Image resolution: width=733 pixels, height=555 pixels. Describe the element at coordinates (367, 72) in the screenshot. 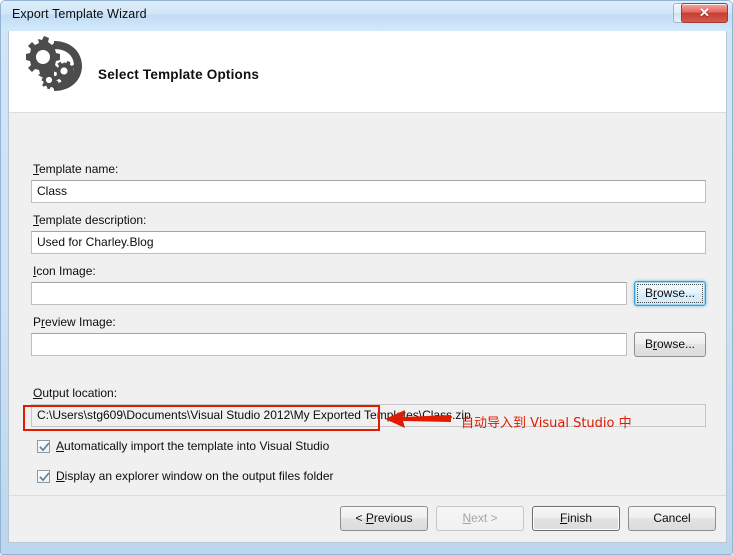

I see `wizard-header: Select Template Options` at that location.